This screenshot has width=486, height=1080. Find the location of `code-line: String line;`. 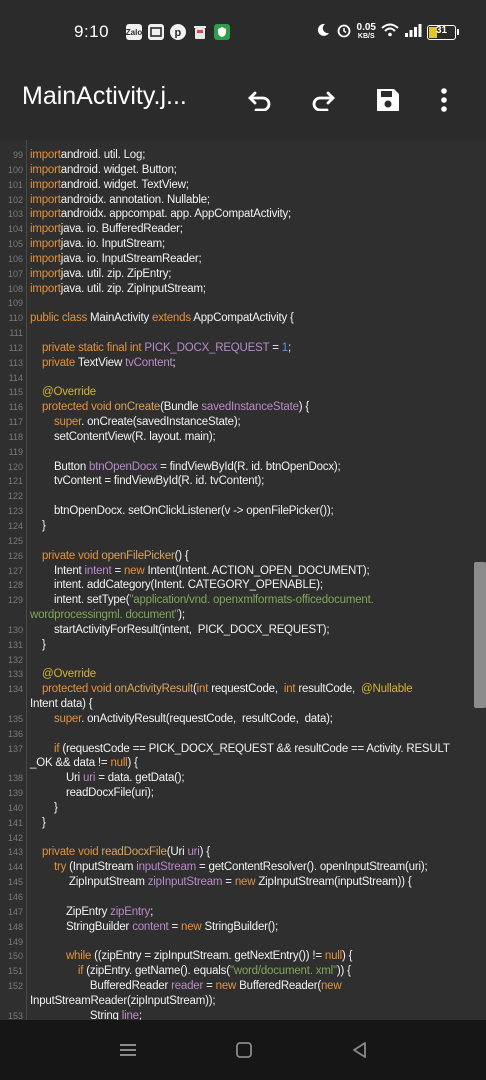

code-line: String line; is located at coordinates (257, 1014).